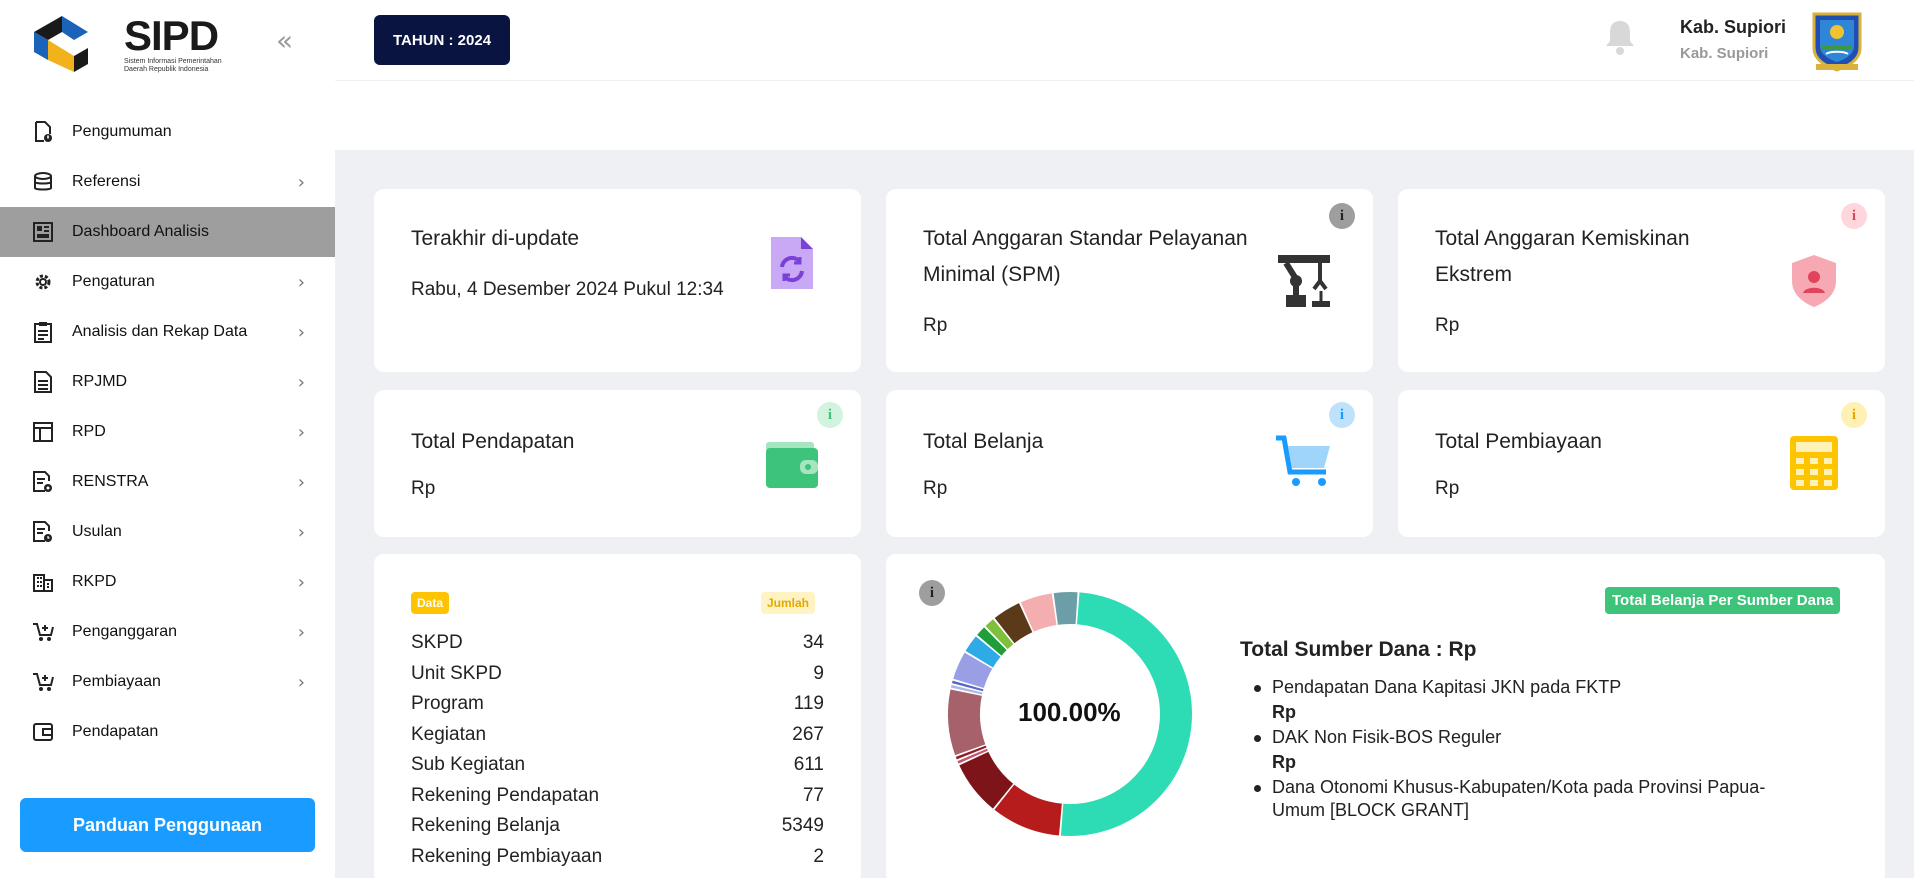  What do you see at coordinates (113, 281) in the screenshot?
I see `sidebar-item-label: Pengaturan` at bounding box center [113, 281].